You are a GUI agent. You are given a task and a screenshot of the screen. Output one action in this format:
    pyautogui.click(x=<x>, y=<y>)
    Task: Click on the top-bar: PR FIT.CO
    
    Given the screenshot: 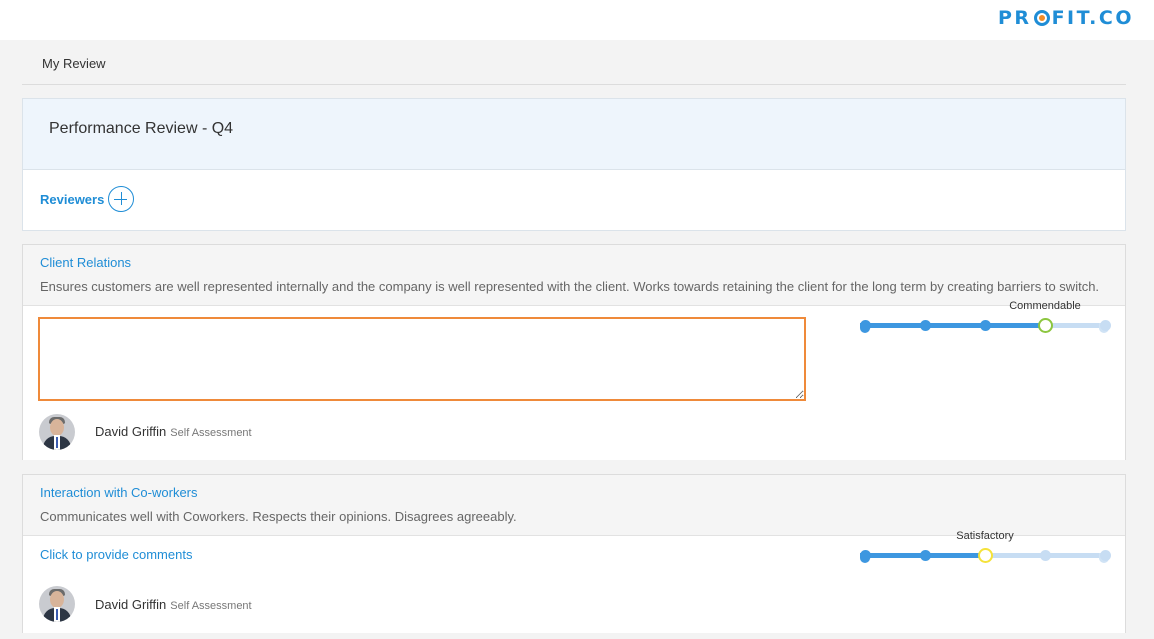 What is the action you would take?
    pyautogui.click(x=577, y=20)
    